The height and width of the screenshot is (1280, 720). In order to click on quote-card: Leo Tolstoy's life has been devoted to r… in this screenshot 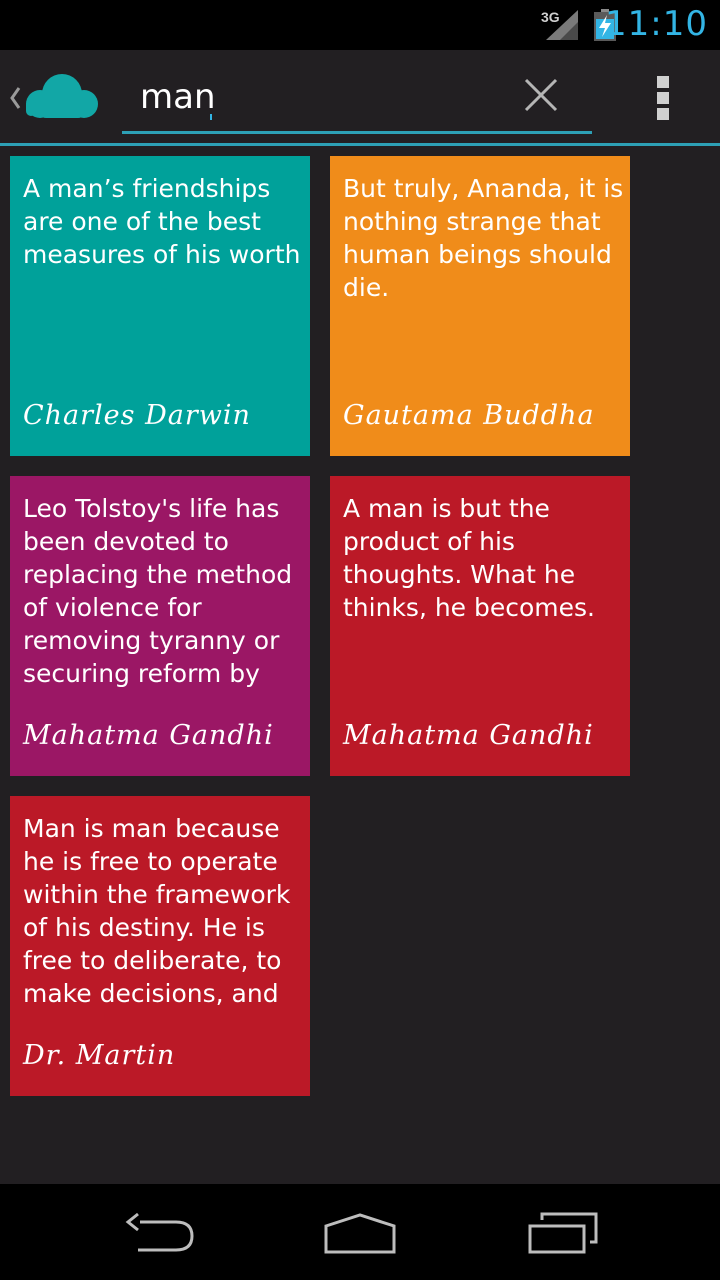, I will do `click(160, 626)`.